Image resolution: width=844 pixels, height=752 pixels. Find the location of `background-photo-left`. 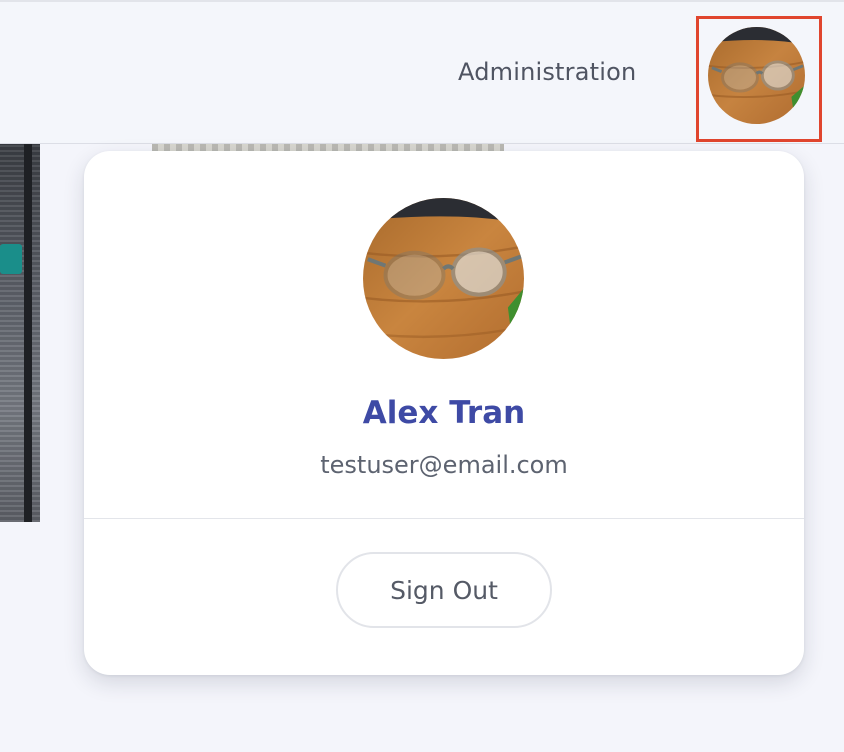

background-photo-left is located at coordinates (20, 333).